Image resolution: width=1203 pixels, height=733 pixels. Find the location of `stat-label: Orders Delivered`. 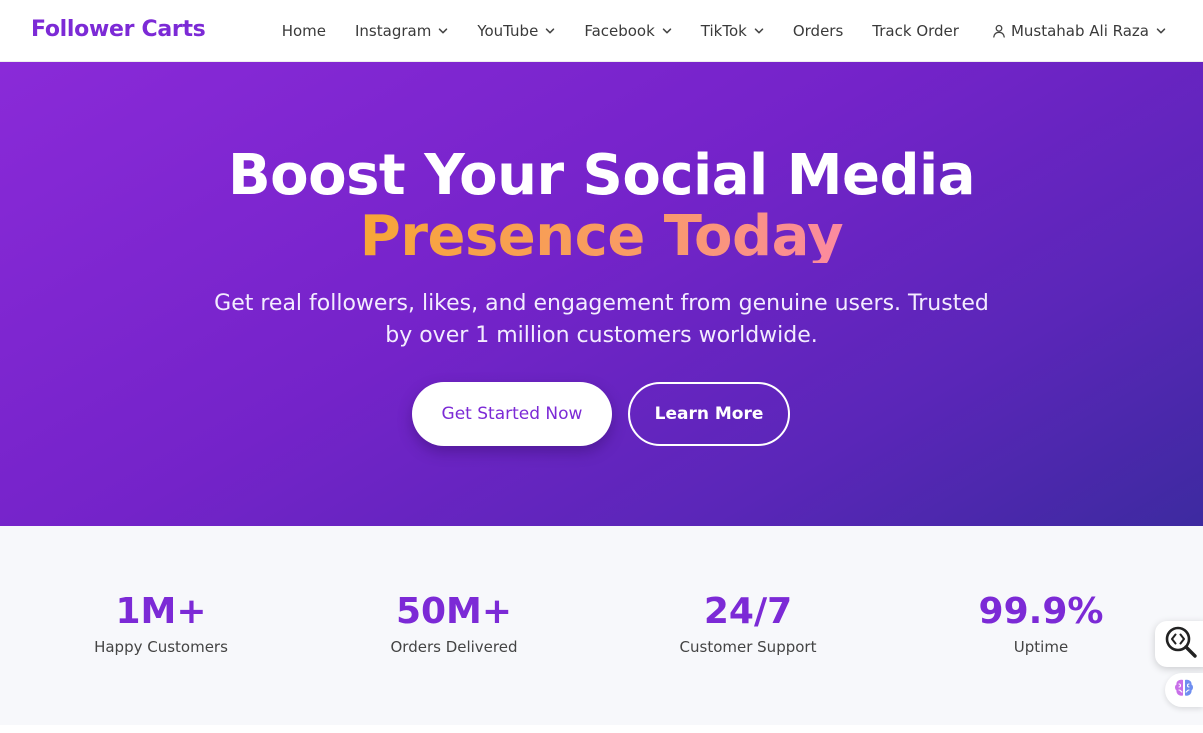

stat-label: Orders Delivered is located at coordinates (454, 647).